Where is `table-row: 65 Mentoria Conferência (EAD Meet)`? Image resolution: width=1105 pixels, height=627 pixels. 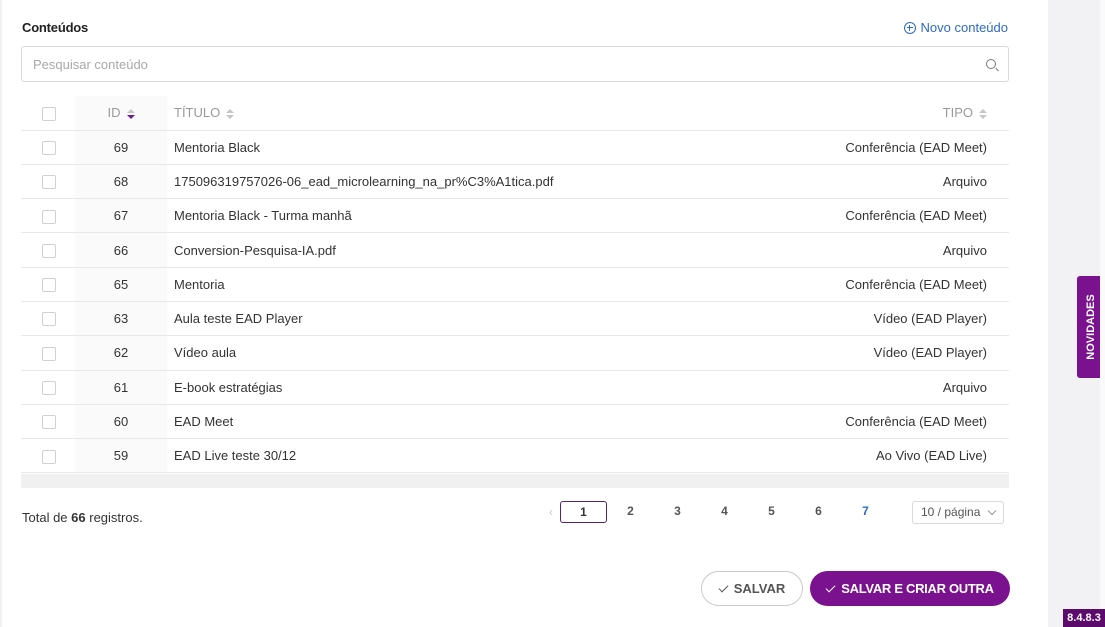 table-row: 65 Mentoria Conferência (EAD Meet) is located at coordinates (515, 284).